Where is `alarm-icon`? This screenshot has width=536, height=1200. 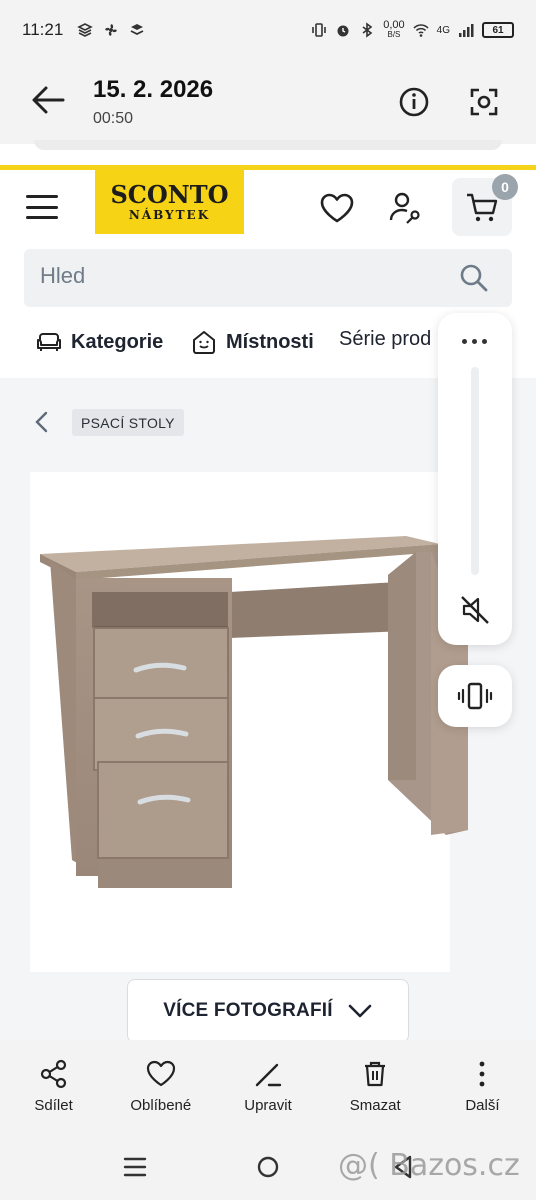 alarm-icon is located at coordinates (343, 31).